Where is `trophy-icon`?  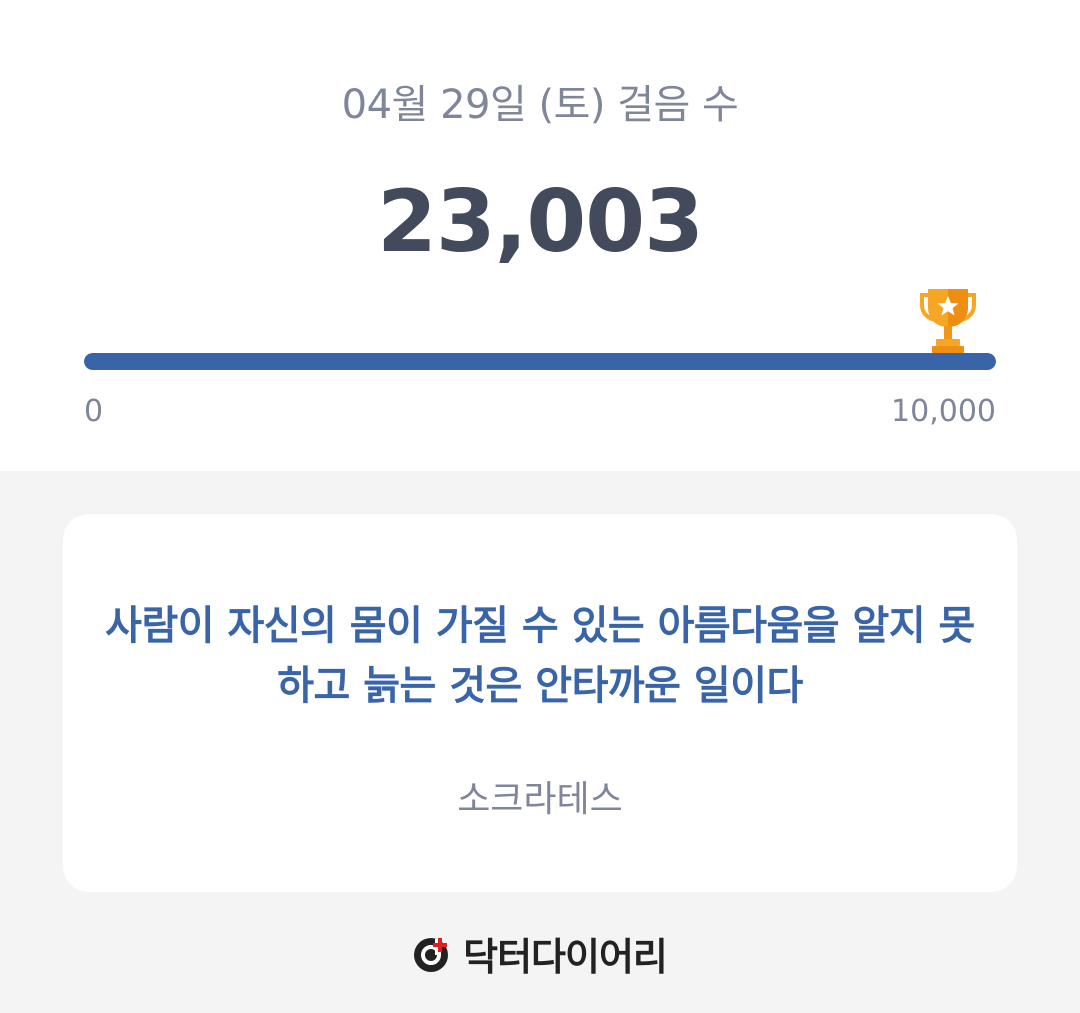 trophy-icon is located at coordinates (948, 320).